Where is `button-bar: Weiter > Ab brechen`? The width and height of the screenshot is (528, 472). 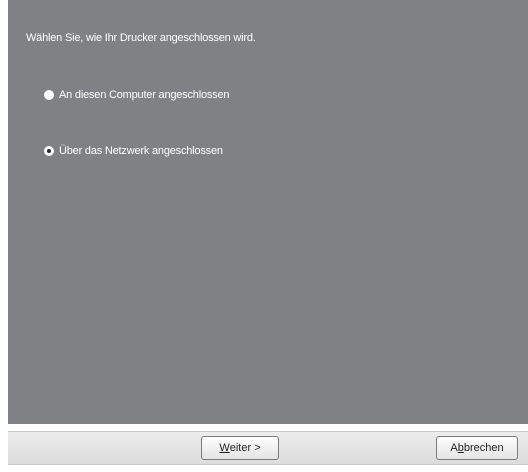 button-bar: Weiter > Ab brechen is located at coordinates (268, 448).